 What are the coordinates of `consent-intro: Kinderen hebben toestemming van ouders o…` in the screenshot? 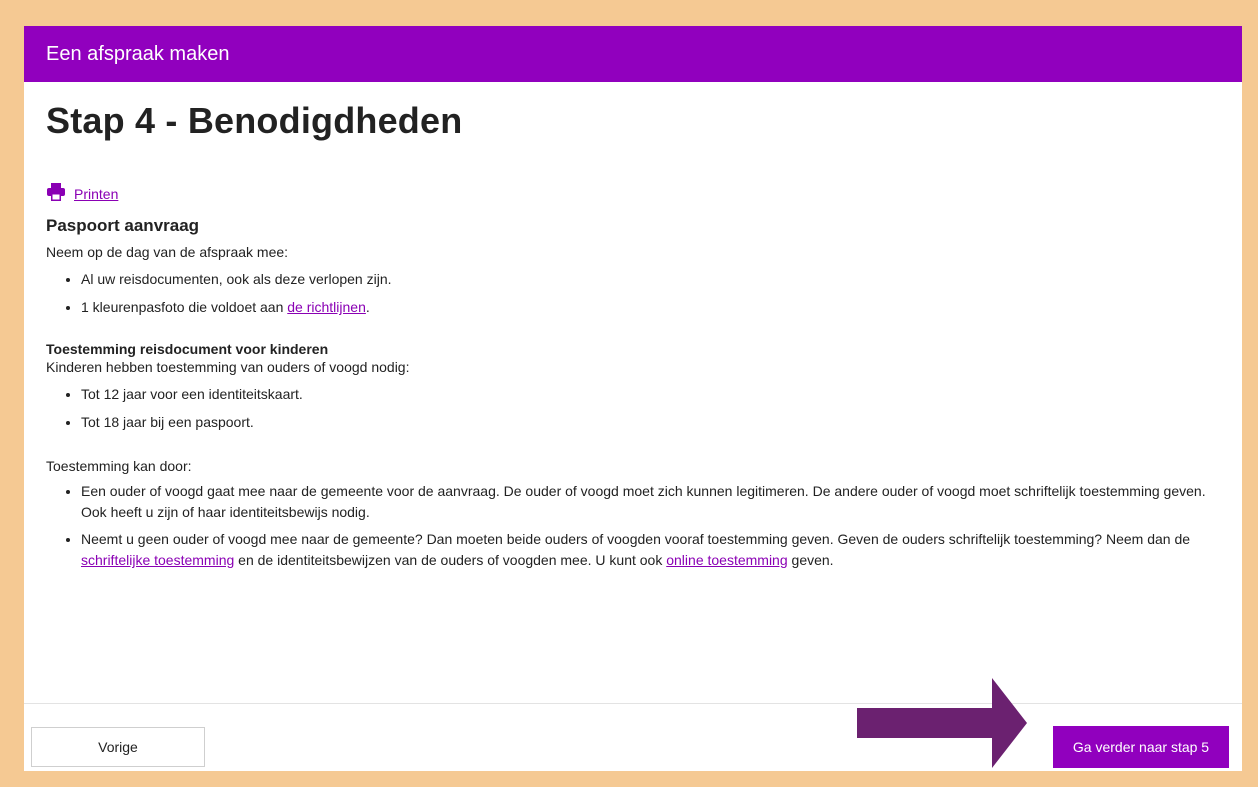 It's located at (228, 367).